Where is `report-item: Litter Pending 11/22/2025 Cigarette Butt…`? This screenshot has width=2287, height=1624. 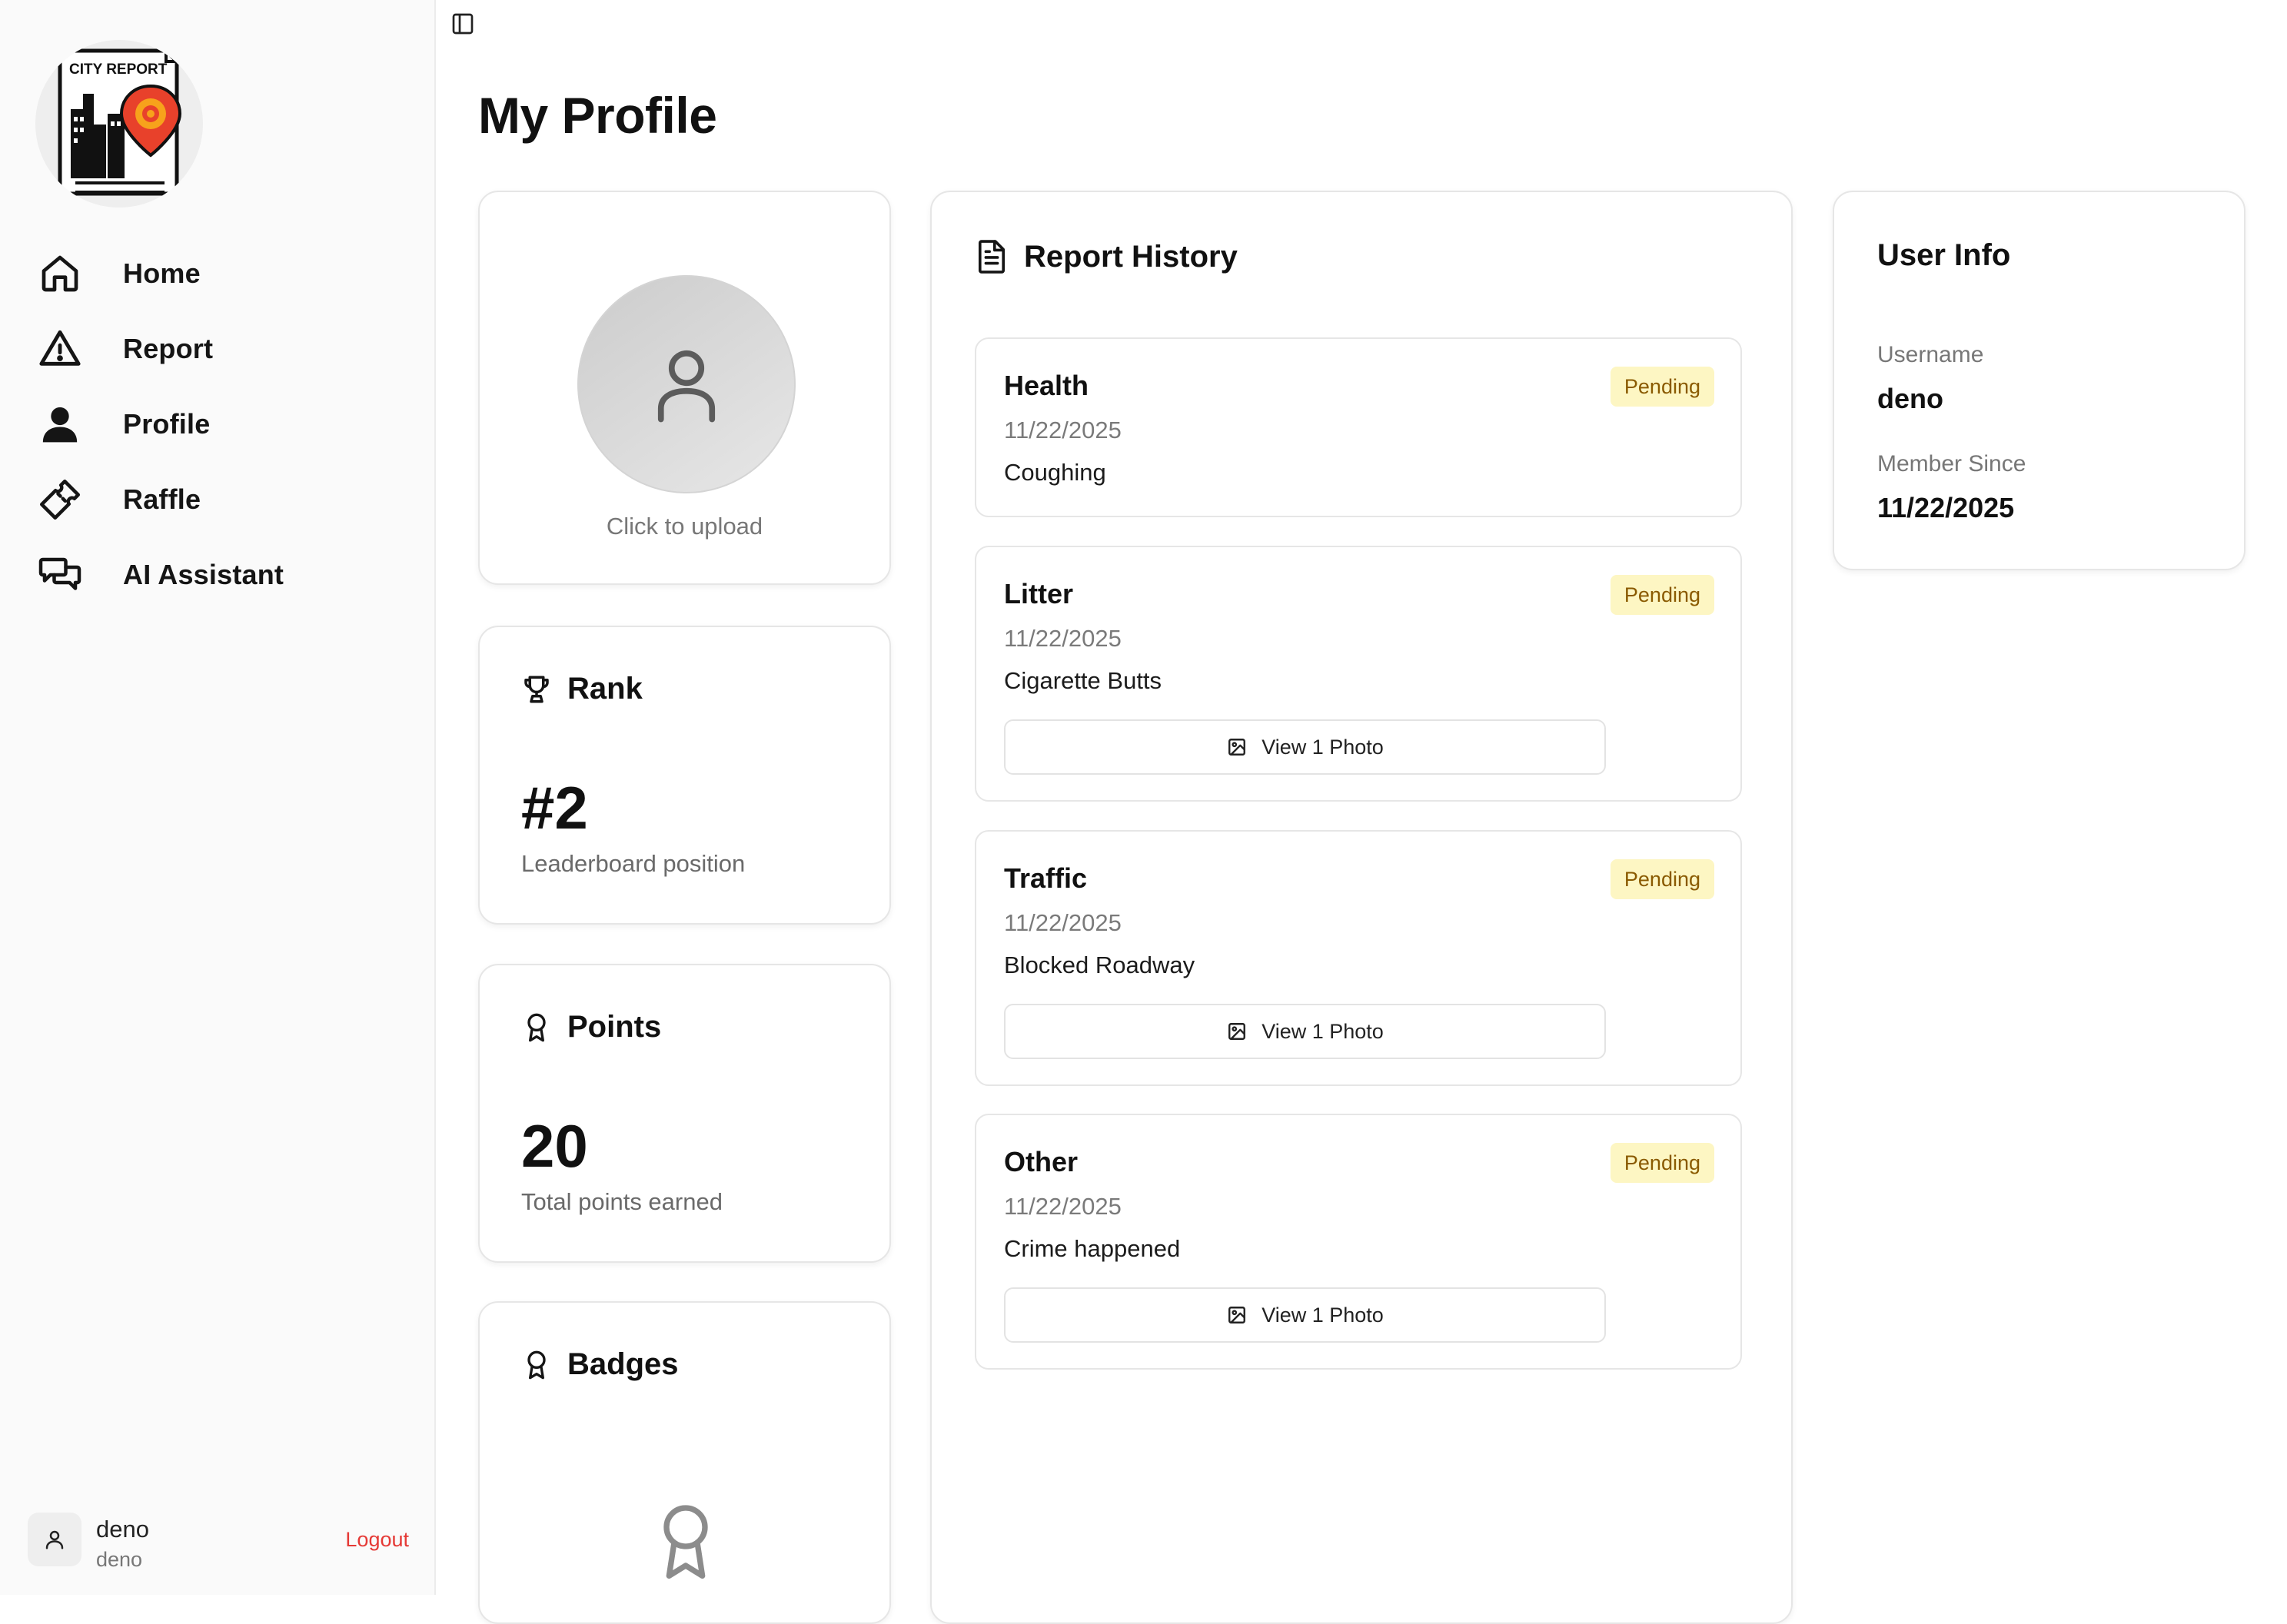
report-item: Litter Pending 11/22/2025 Cigarette Butt… is located at coordinates (1358, 674).